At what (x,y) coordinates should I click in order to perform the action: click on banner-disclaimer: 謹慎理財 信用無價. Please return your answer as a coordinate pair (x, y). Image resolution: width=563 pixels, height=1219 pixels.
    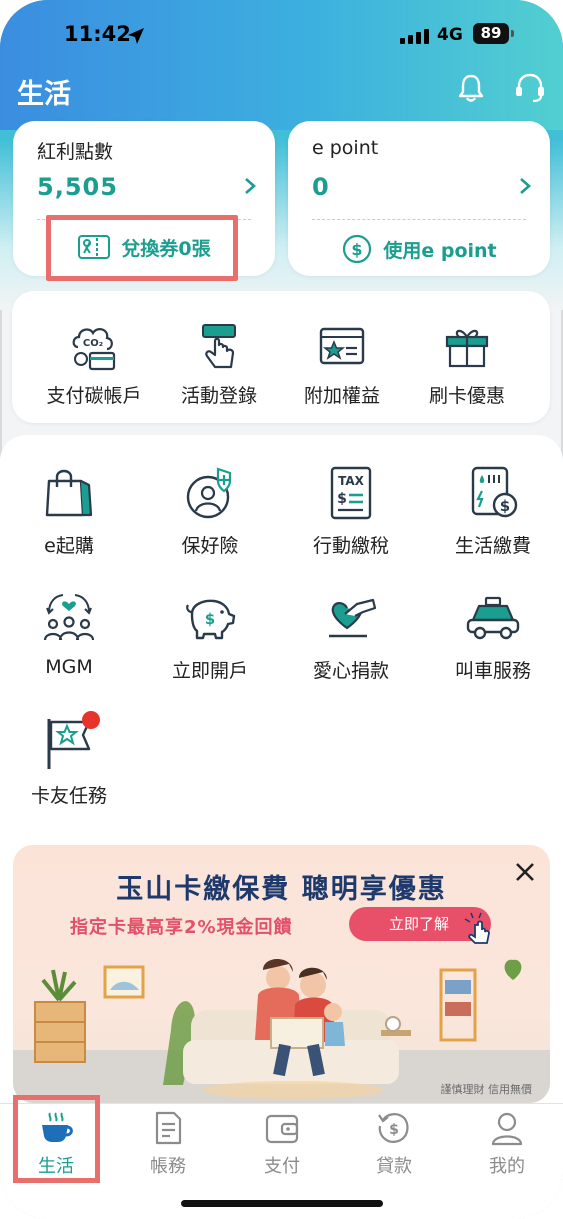
    Looking at the image, I should click on (486, 1089).